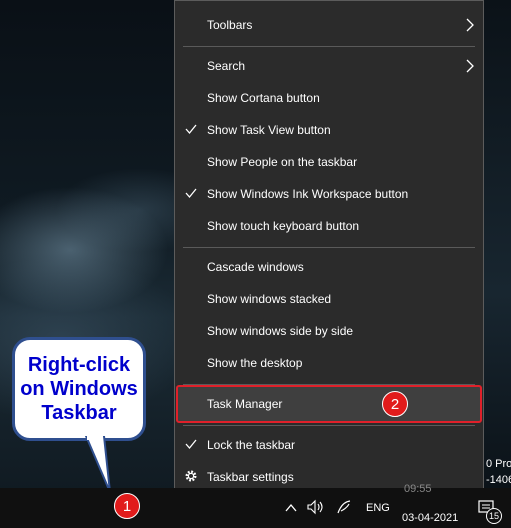  I want to click on menu-item-label: Show touch keyboard button, so click(283, 226).